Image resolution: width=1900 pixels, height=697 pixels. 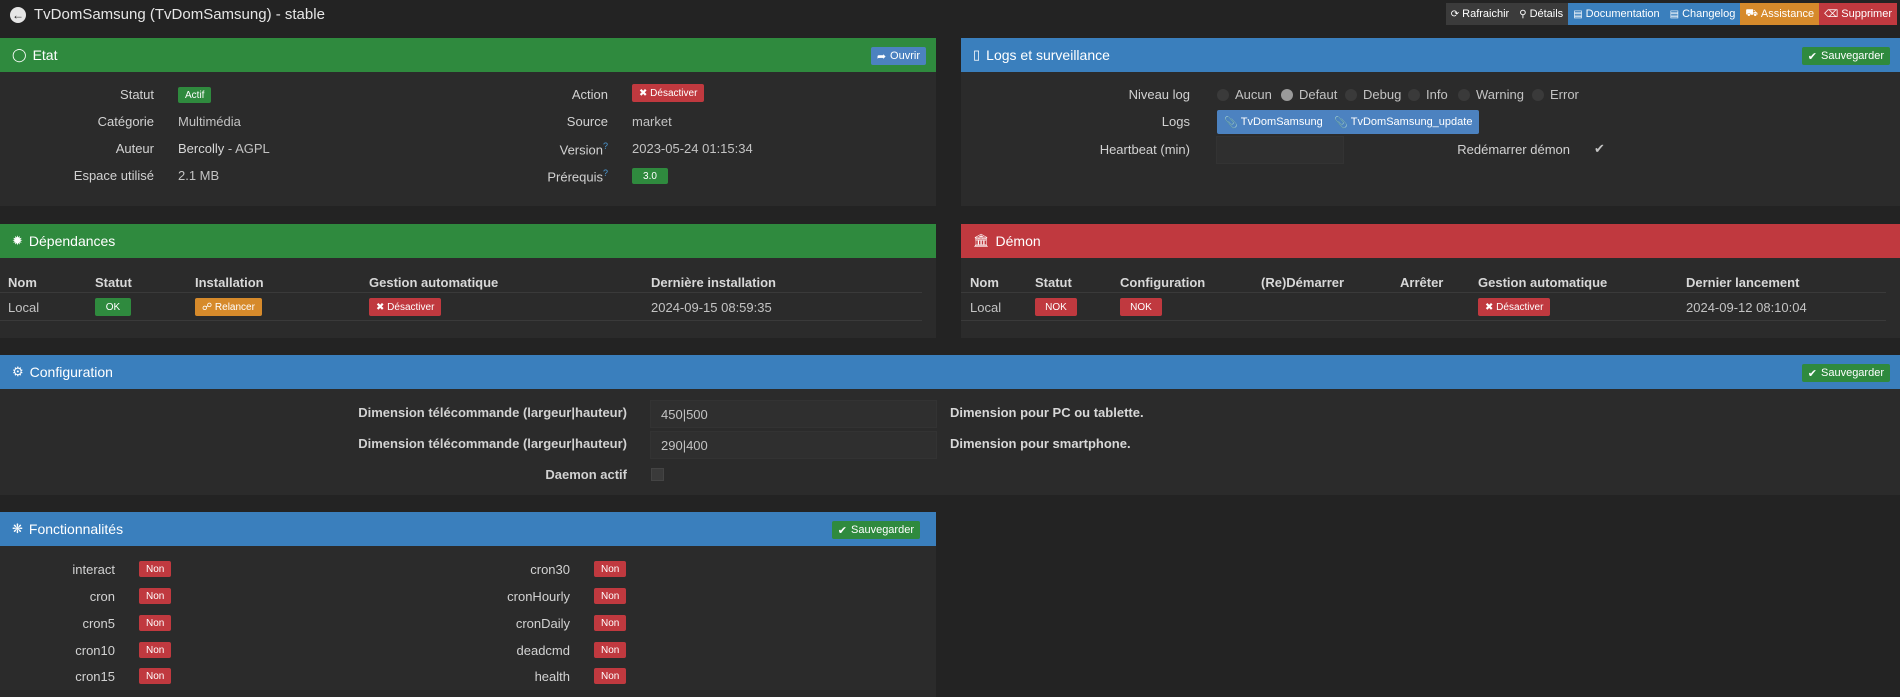 What do you see at coordinates (1403, 122) in the screenshot?
I see `log-tvdomsamsung-update-button: 📎 TvDomSamsung_update` at bounding box center [1403, 122].